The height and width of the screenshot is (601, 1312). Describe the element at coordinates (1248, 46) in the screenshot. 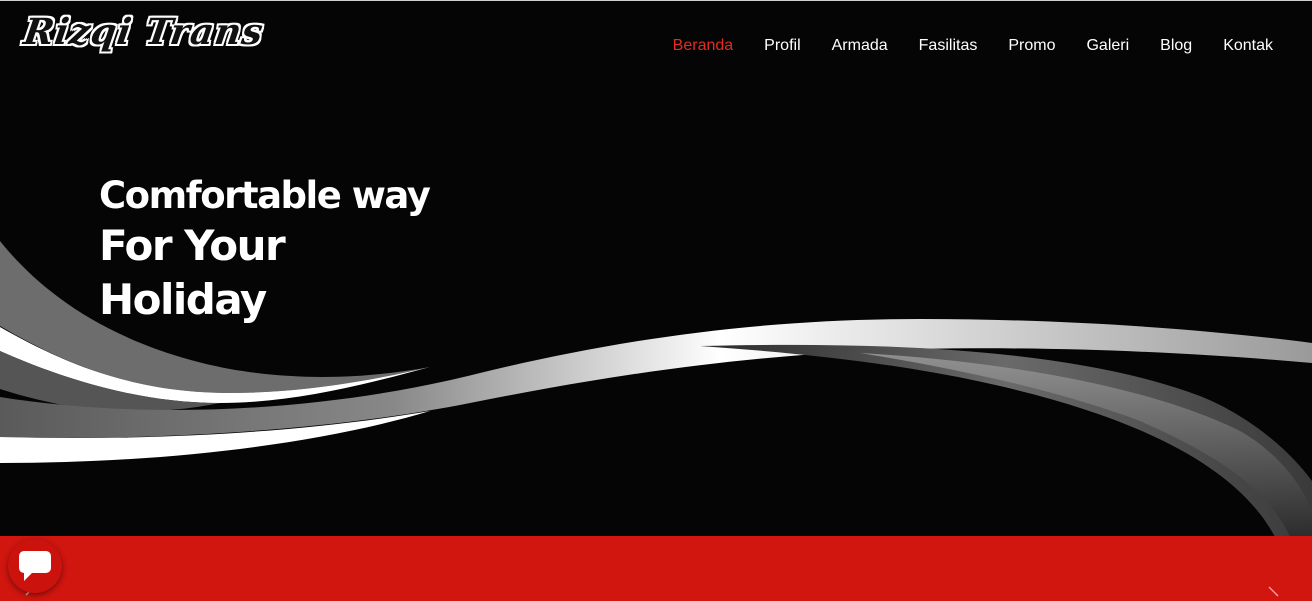

I see `nav-kontak: Kontak` at that location.